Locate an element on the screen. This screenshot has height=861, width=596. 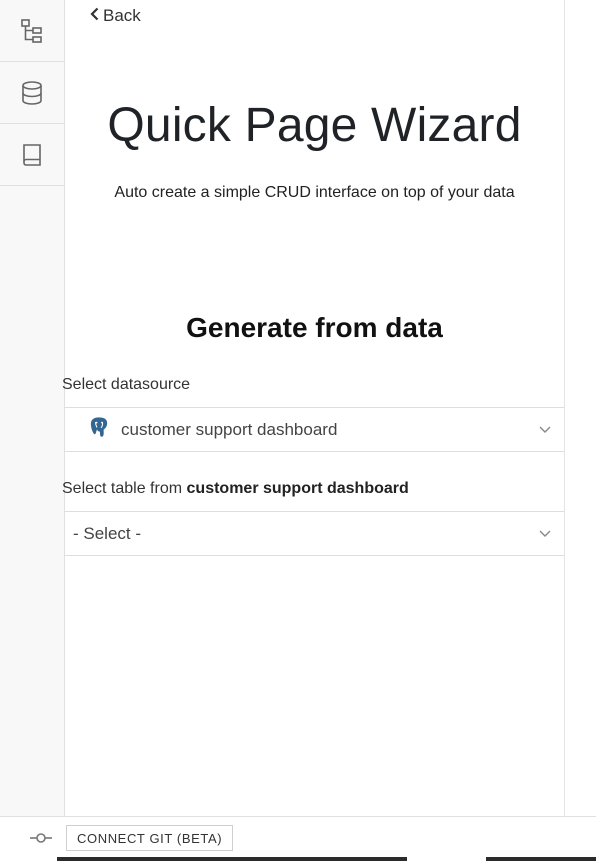
tree-icon is located at coordinates (32, 31).